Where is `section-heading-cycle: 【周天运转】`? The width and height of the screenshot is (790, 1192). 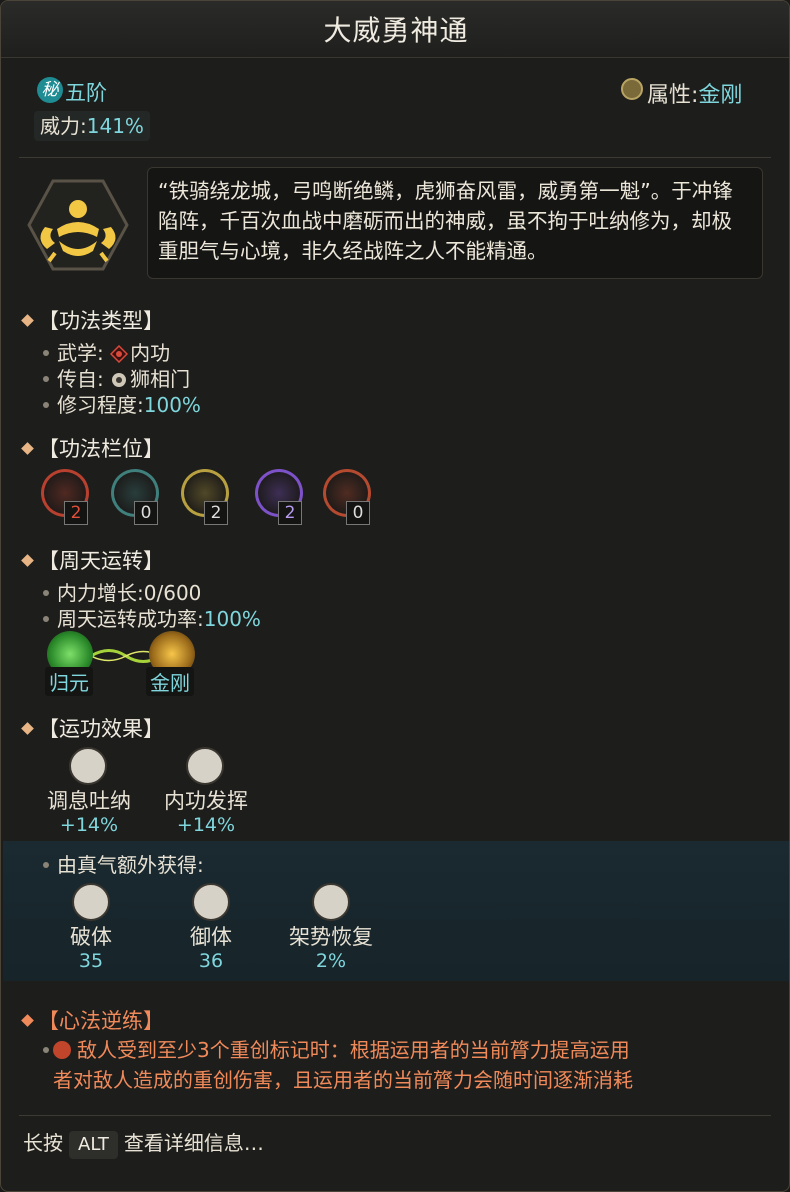
section-heading-cycle: 【周天运转】 is located at coordinates (92, 560).